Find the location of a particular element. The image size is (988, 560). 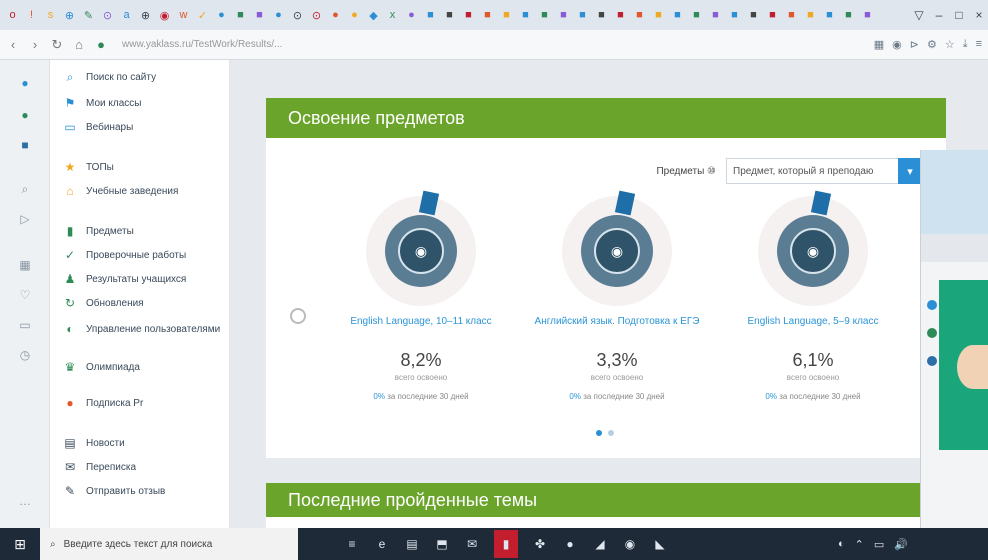

window-icon: ▭ is located at coordinates (25, 325).